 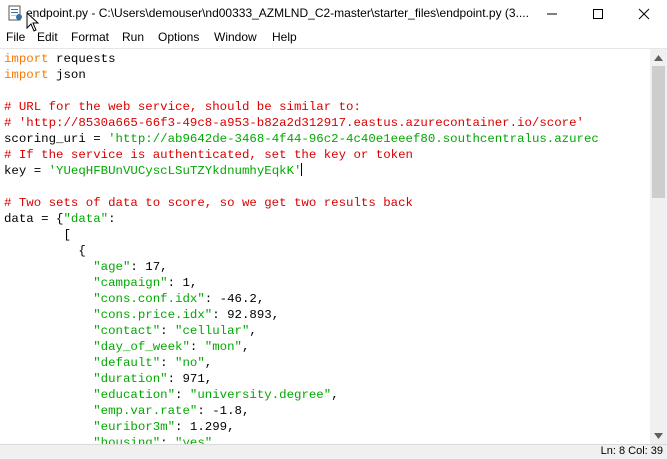 What do you see at coordinates (90, 37) in the screenshot?
I see `menu-format: Format` at bounding box center [90, 37].